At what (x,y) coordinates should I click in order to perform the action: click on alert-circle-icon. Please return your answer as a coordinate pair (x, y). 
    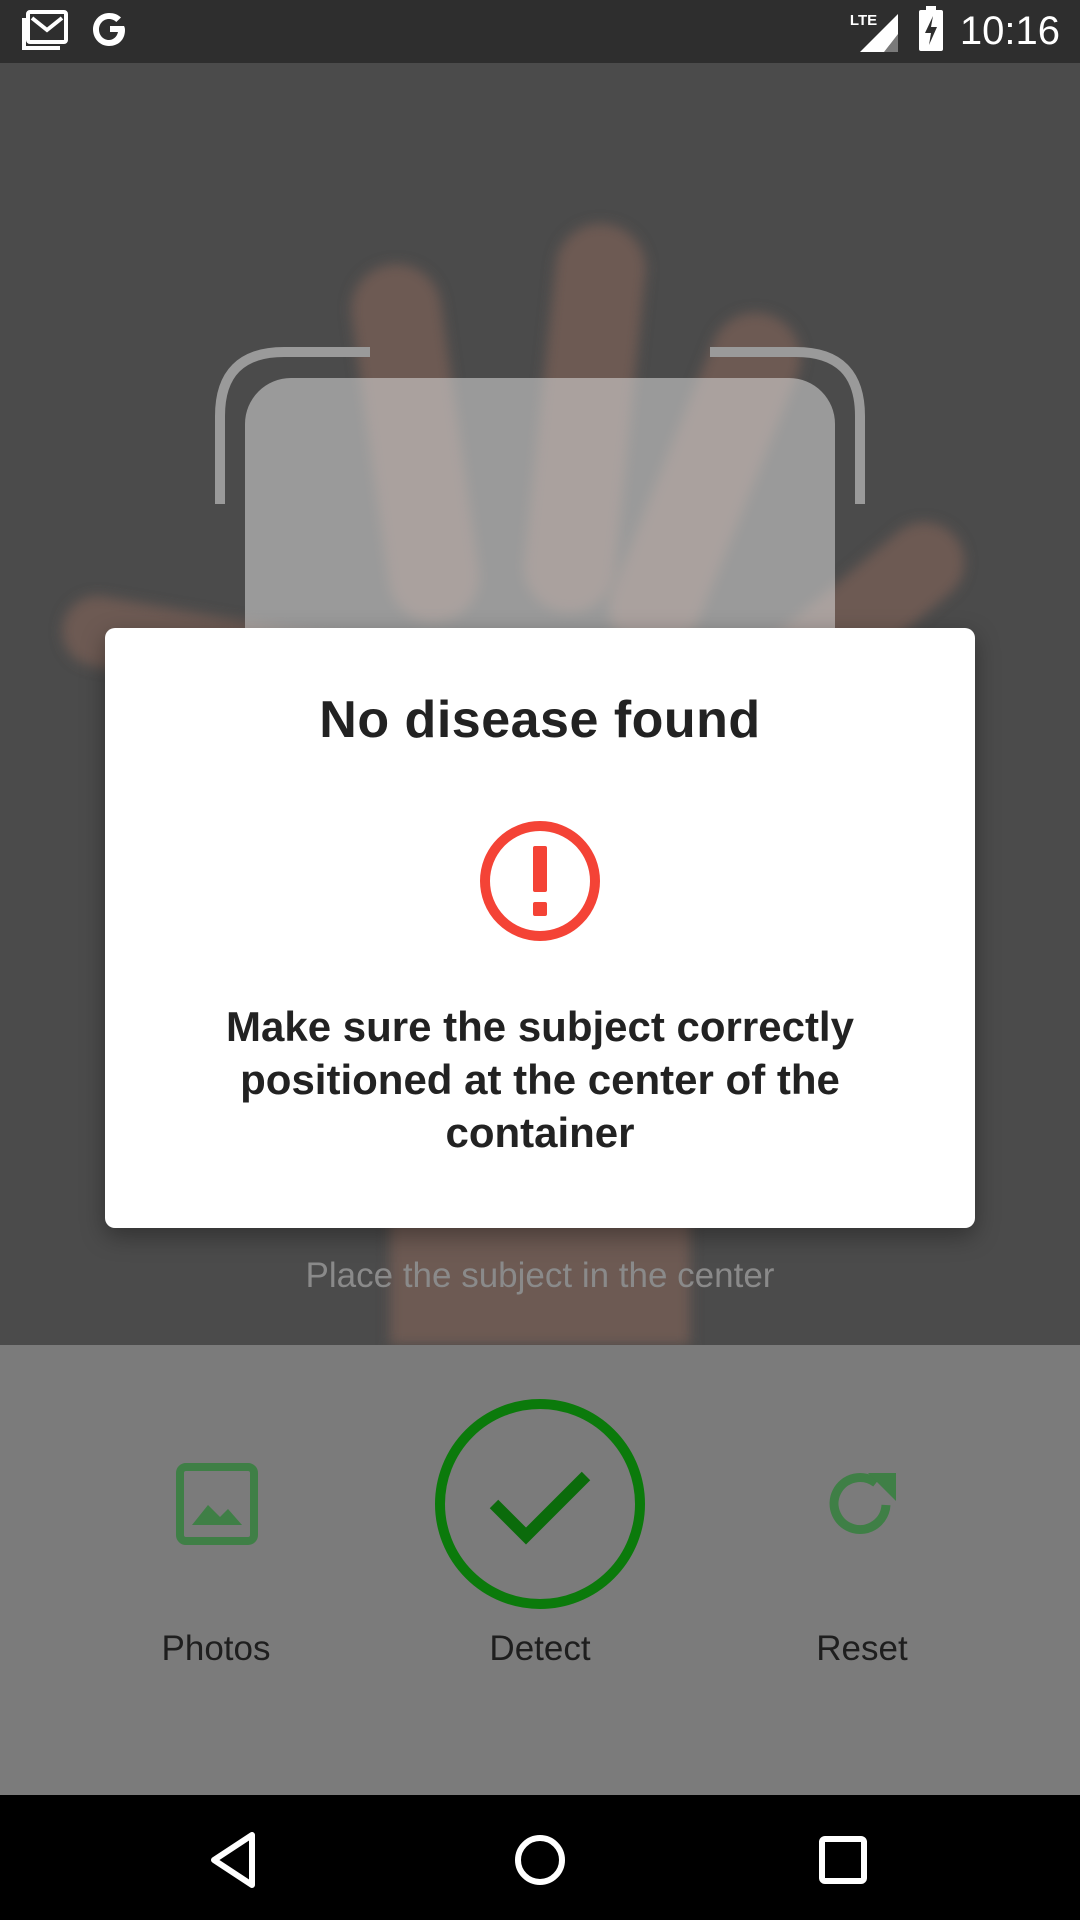
    Looking at the image, I should click on (540, 881).